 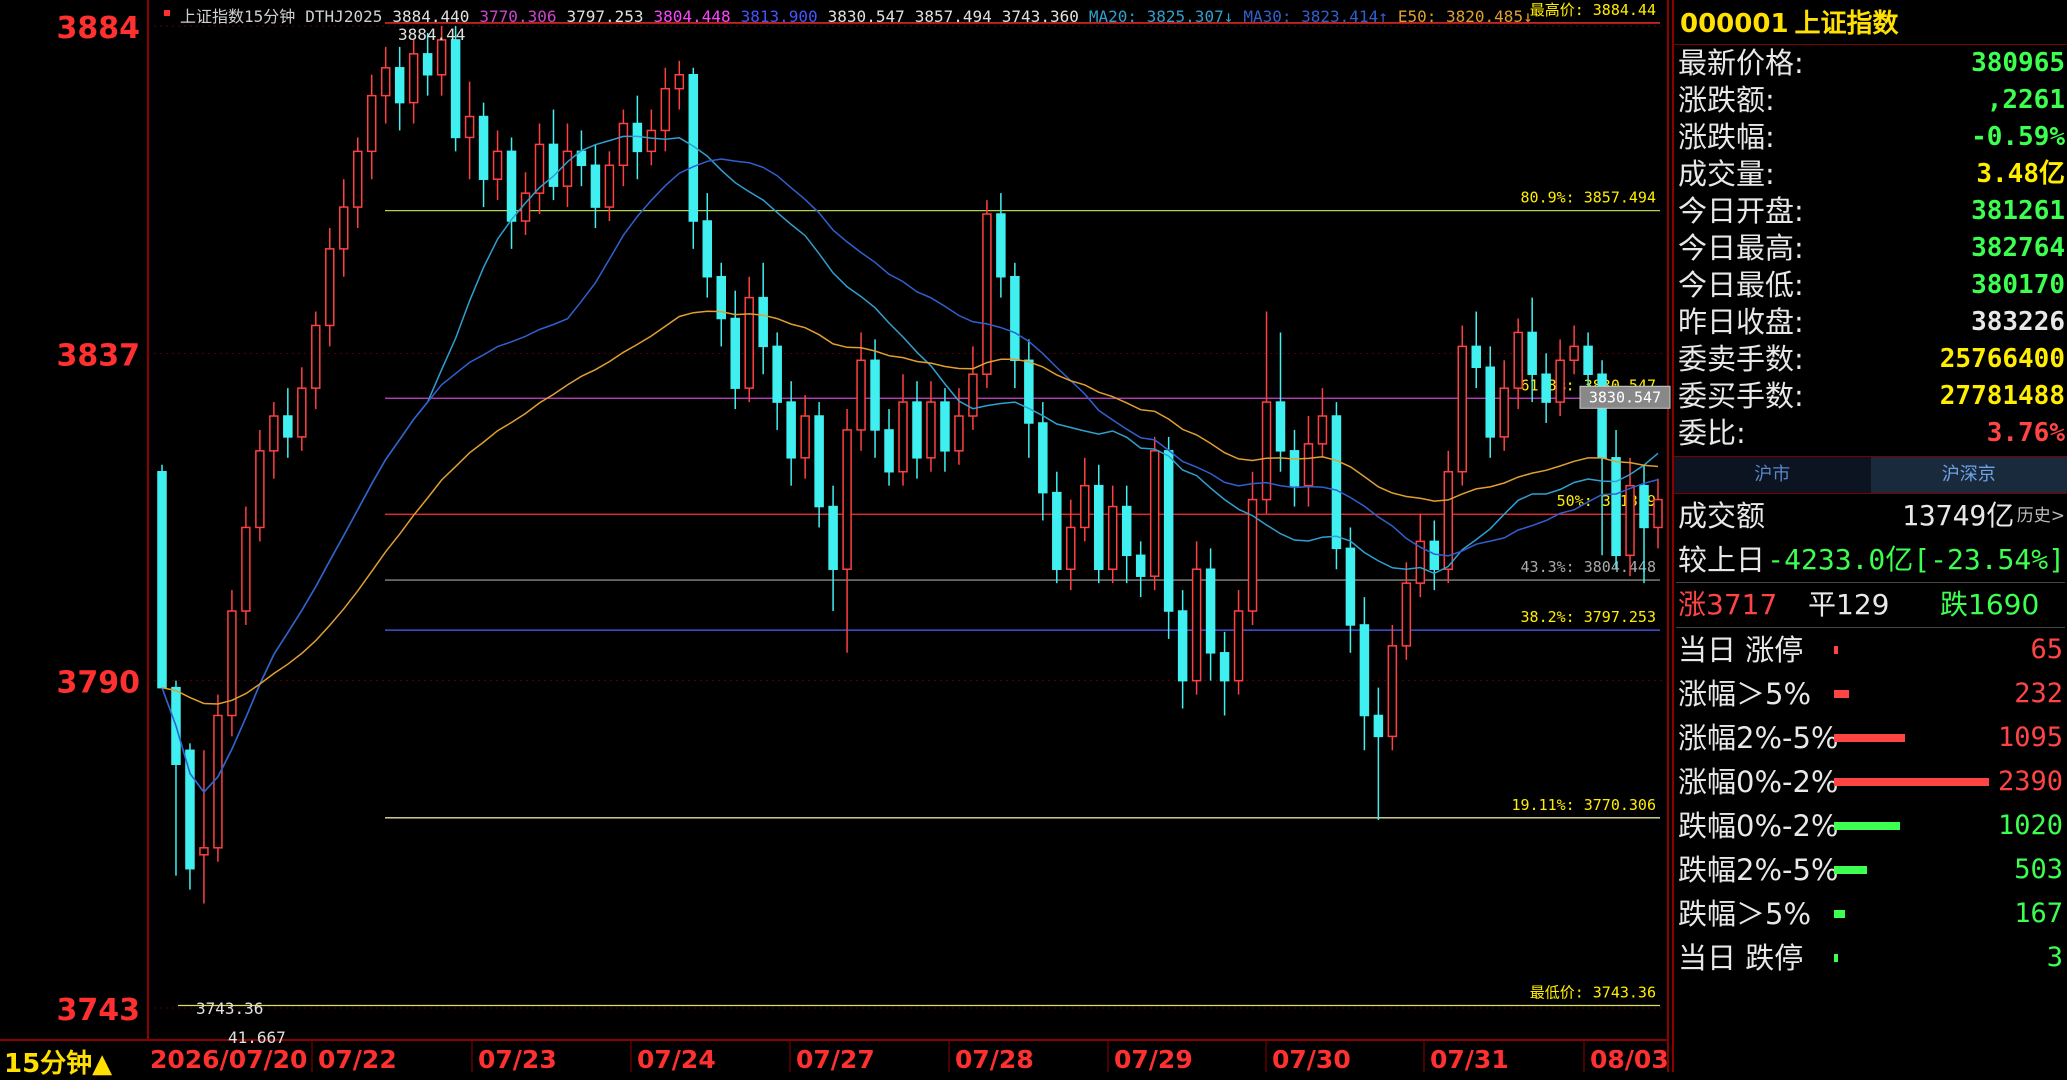 What do you see at coordinates (1870, 914) in the screenshot?
I see `distribution-row: 跌幅＞5% 167` at bounding box center [1870, 914].